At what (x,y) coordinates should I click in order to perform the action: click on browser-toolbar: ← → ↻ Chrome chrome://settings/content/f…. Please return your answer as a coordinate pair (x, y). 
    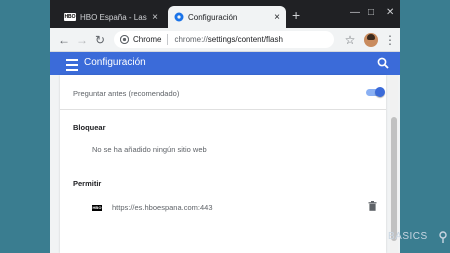
    Looking at the image, I should click on (225, 40).